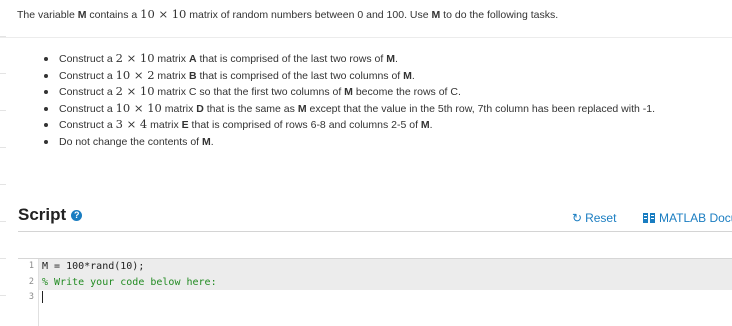 The image size is (732, 326). I want to click on code-line: % Write your code below here:, so click(385, 282).